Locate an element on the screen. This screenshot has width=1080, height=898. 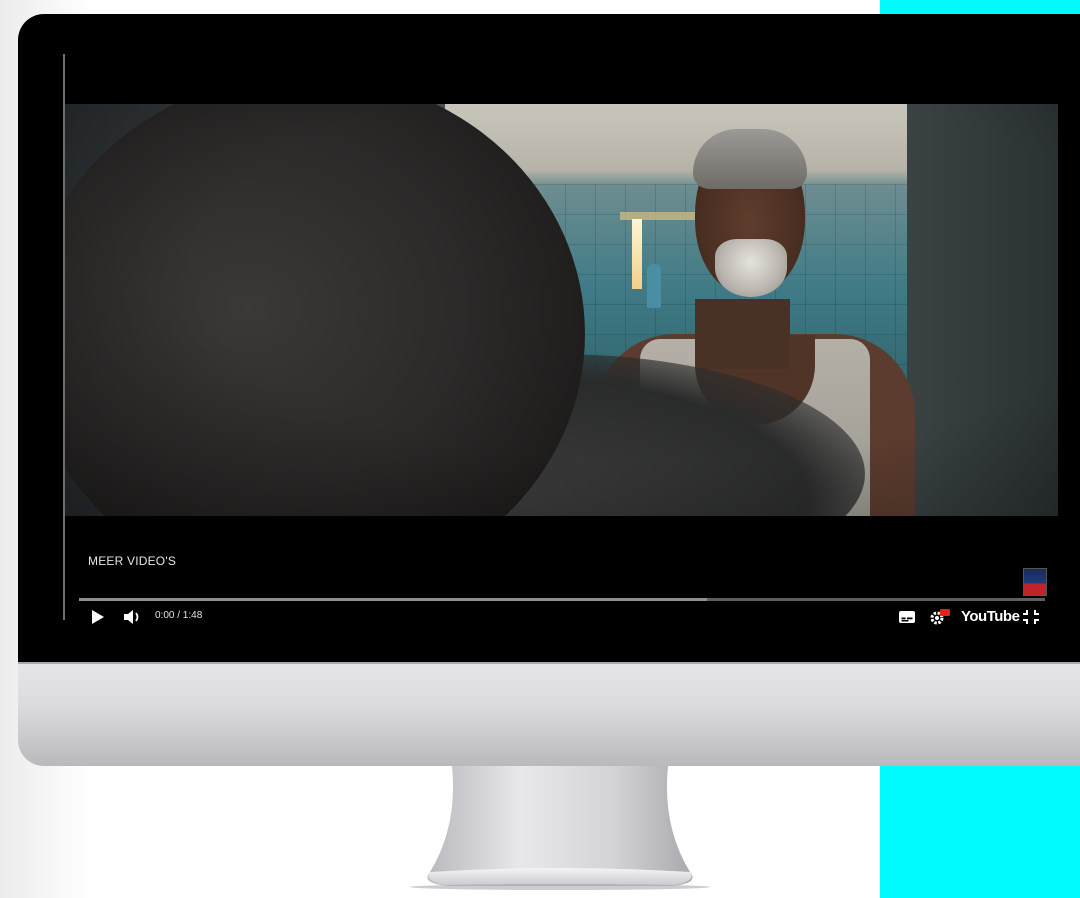
captions-icon is located at coordinates (907, 617).